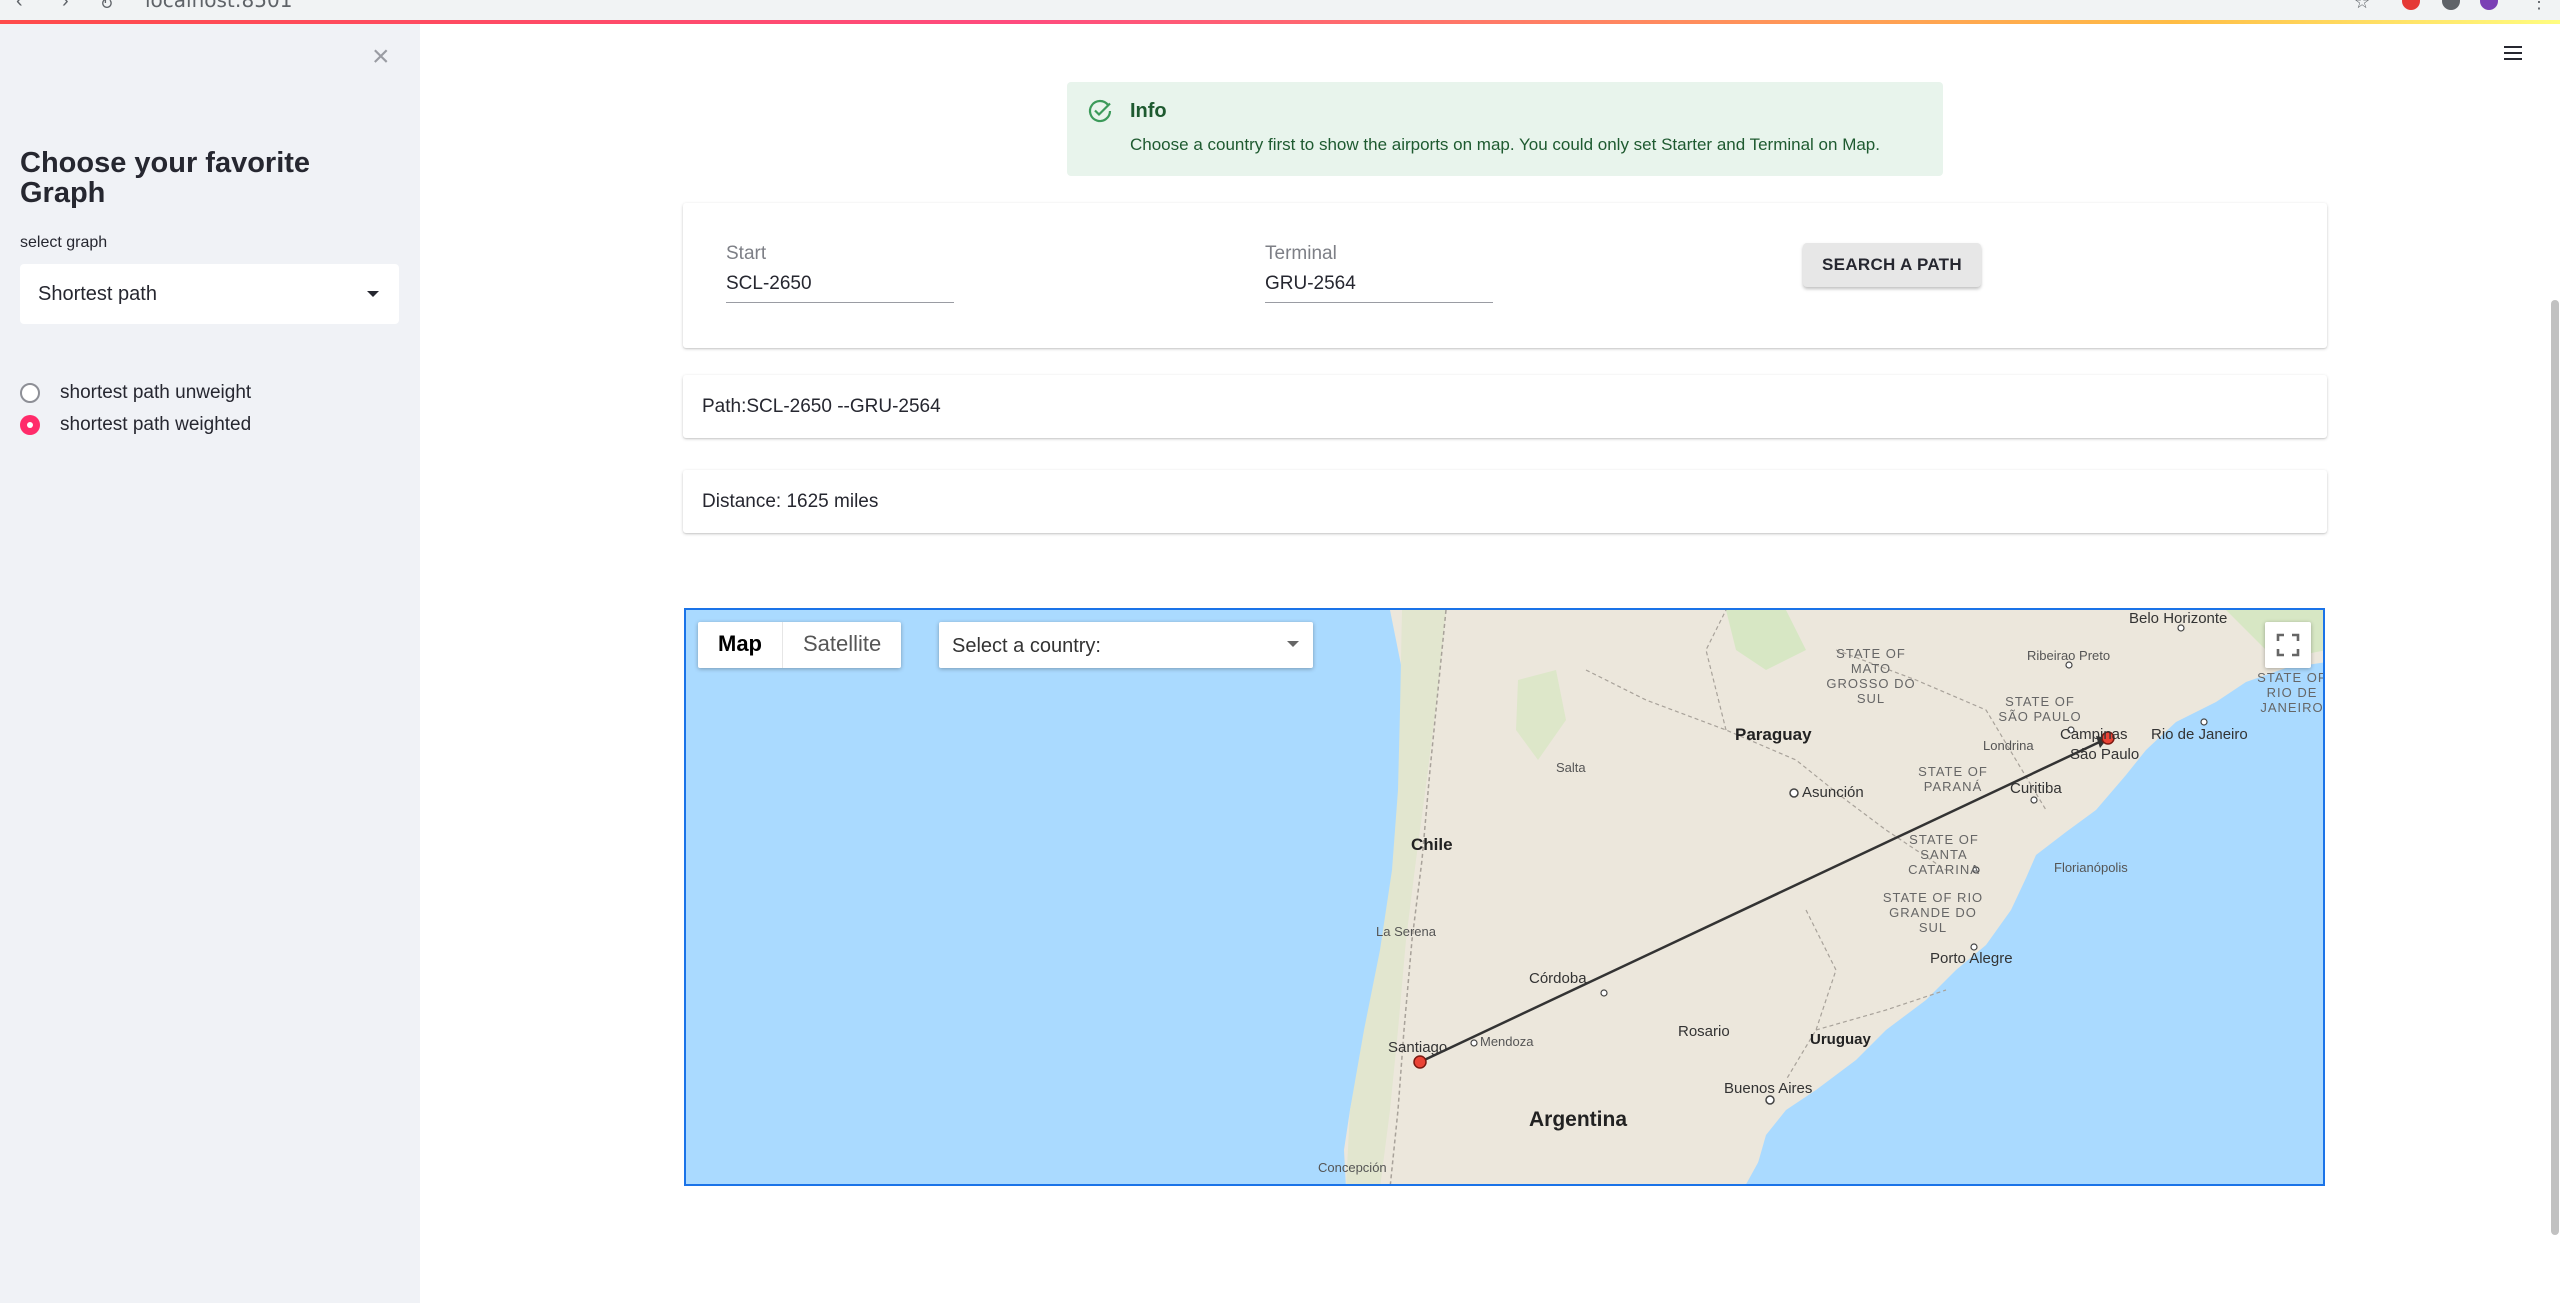  Describe the element at coordinates (2105, 754) in the screenshot. I see `map-label-sao-paulo: São Paulo` at that location.